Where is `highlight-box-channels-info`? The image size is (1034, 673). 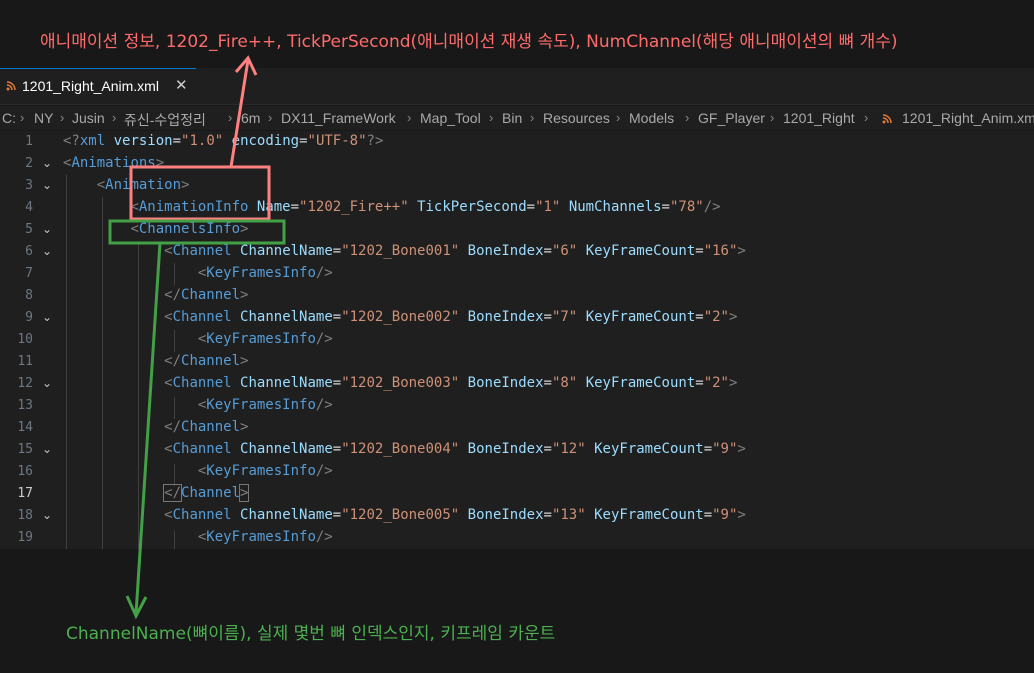 highlight-box-channels-info is located at coordinates (197, 232).